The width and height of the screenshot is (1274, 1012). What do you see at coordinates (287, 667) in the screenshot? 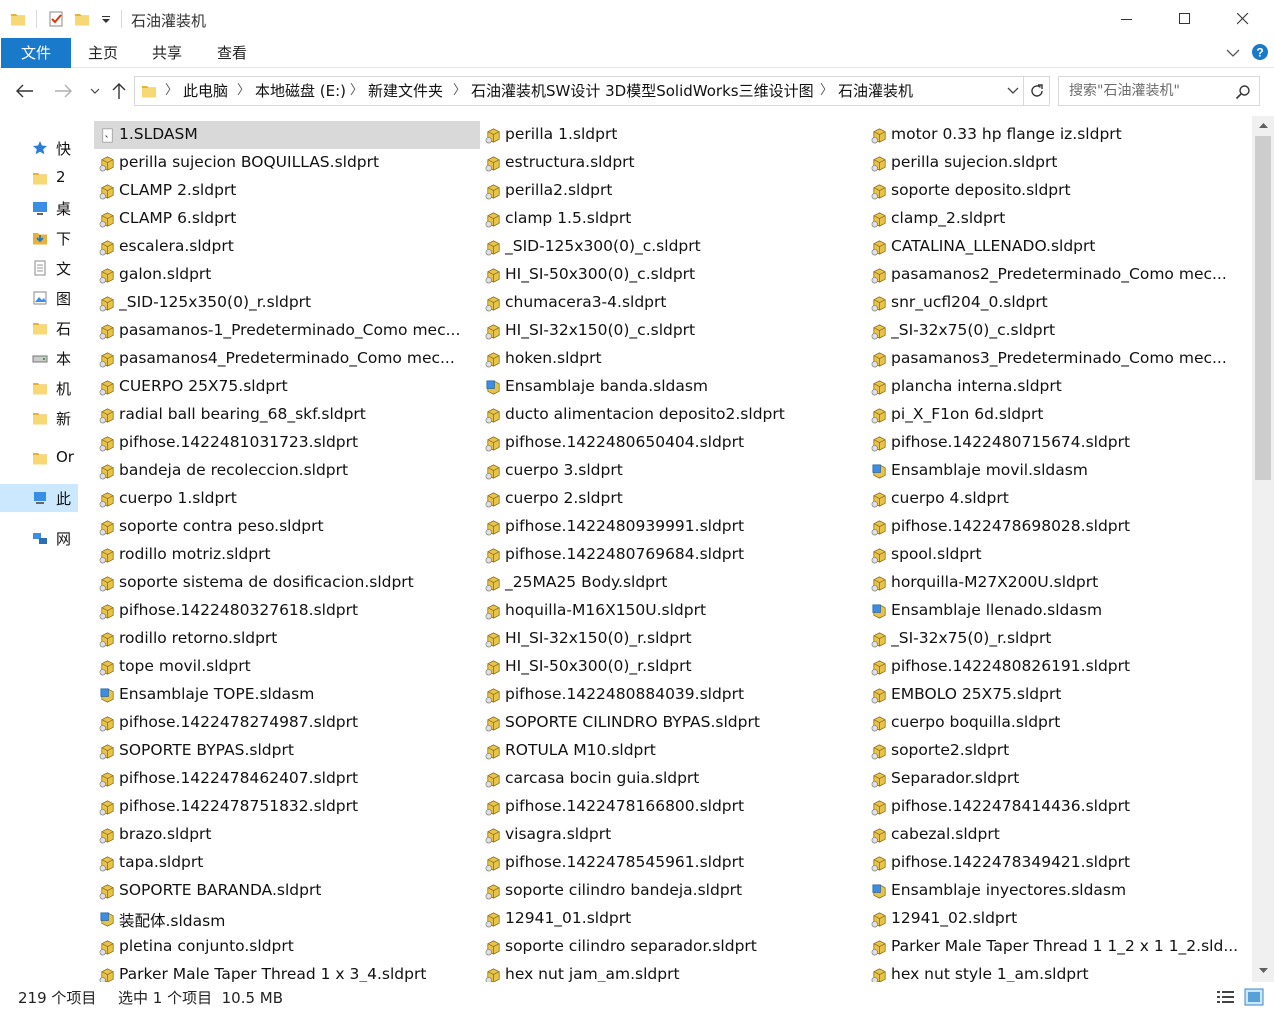
I see `file-item: tope movil.sldprt` at bounding box center [287, 667].